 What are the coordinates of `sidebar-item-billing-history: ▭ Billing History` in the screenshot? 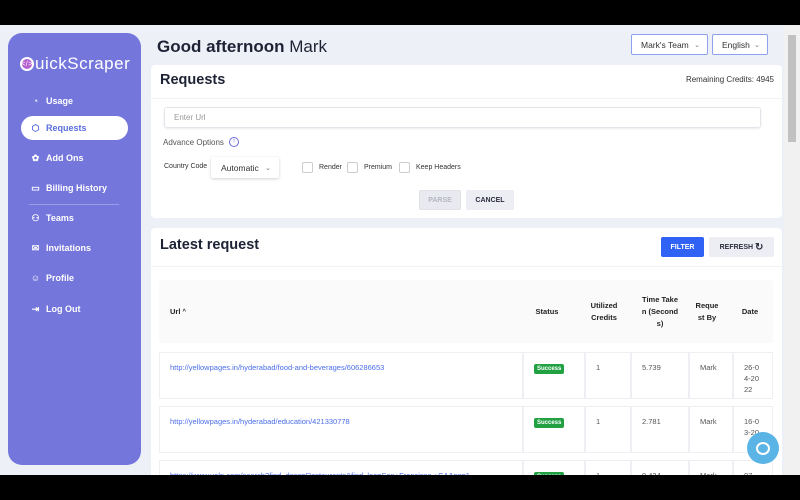 It's located at (74, 188).